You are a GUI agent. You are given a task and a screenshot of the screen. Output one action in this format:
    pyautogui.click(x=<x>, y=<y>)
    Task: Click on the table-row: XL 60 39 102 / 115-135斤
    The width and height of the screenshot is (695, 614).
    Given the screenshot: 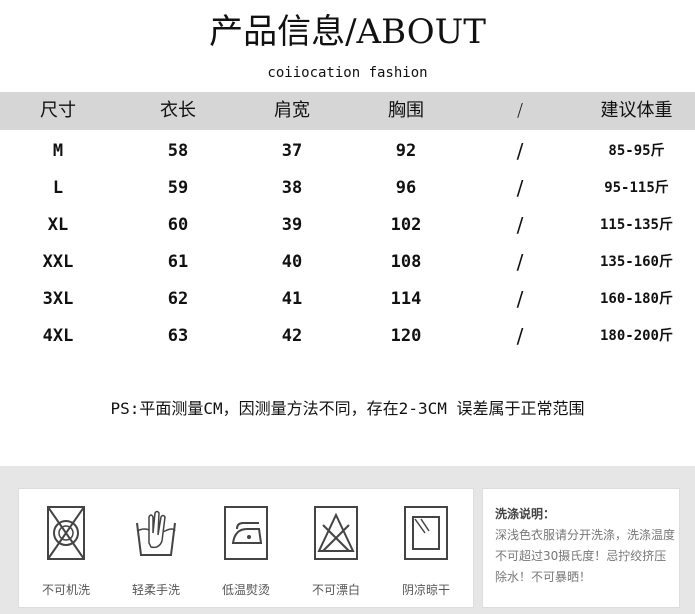 What is the action you would take?
    pyautogui.click(x=347, y=225)
    